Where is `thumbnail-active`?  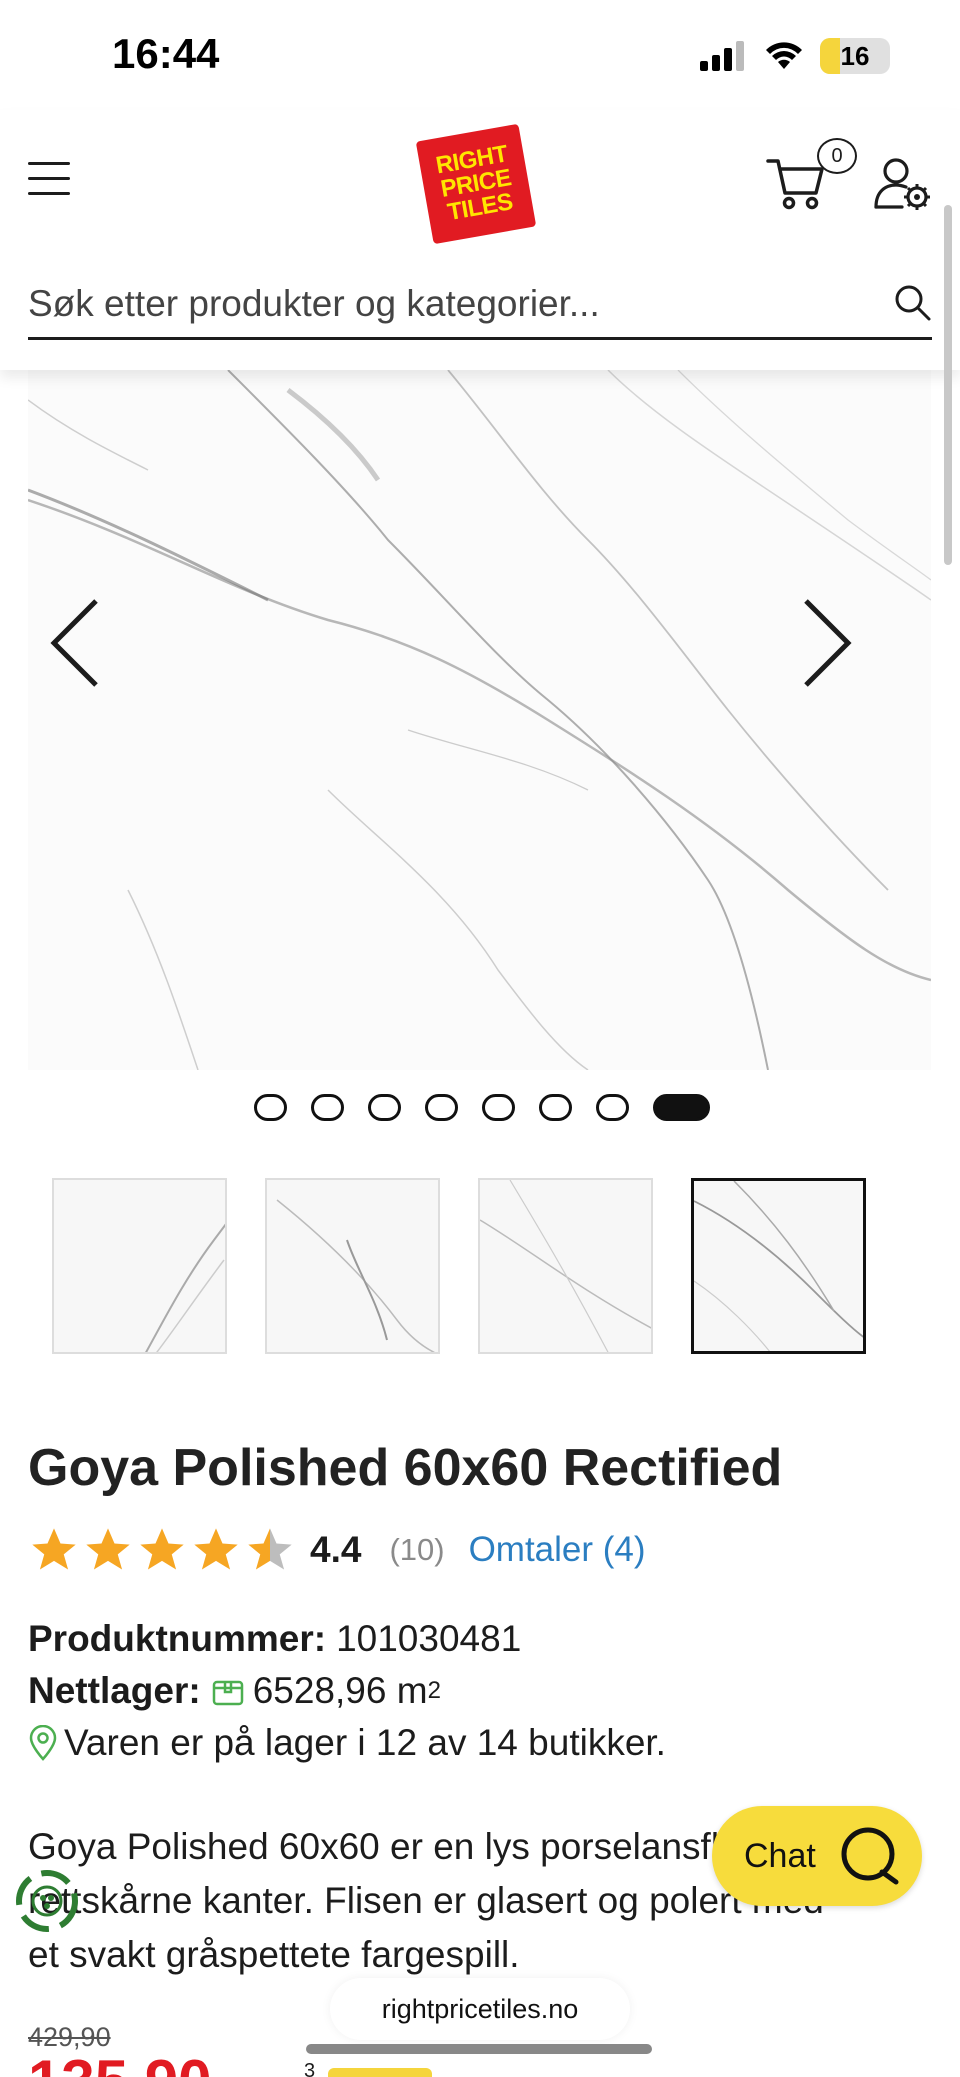 thumbnail-active is located at coordinates (778, 1266).